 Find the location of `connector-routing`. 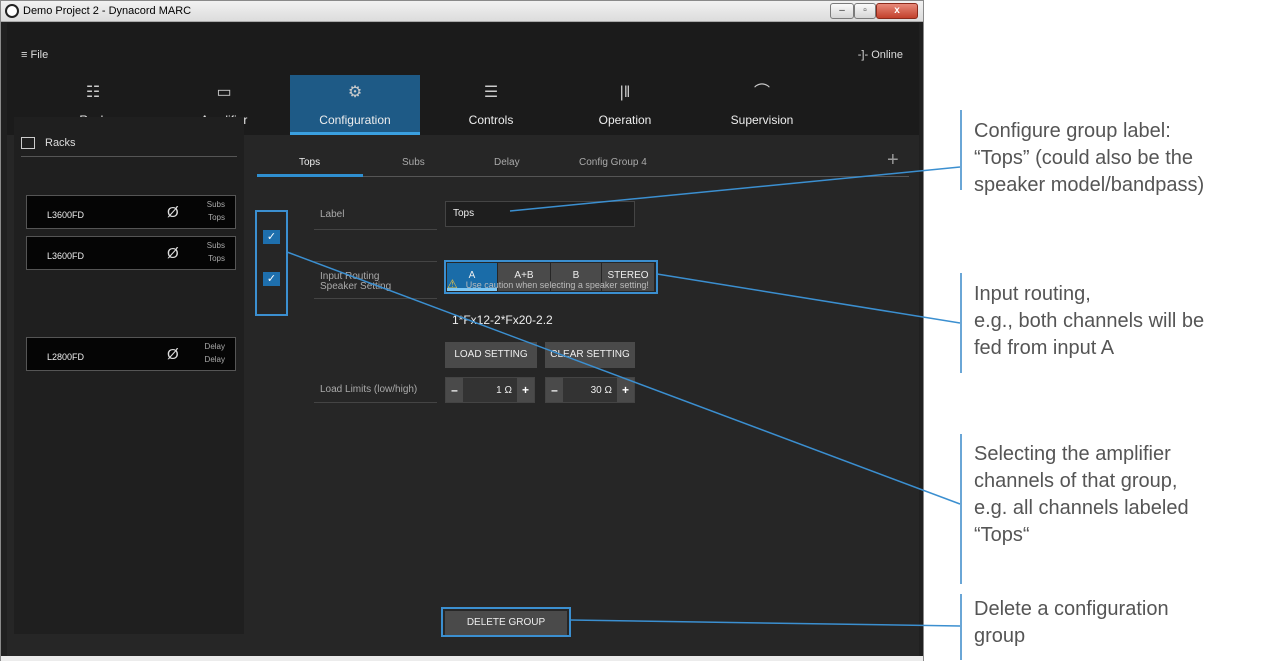

connector-routing is located at coordinates (808, 298).